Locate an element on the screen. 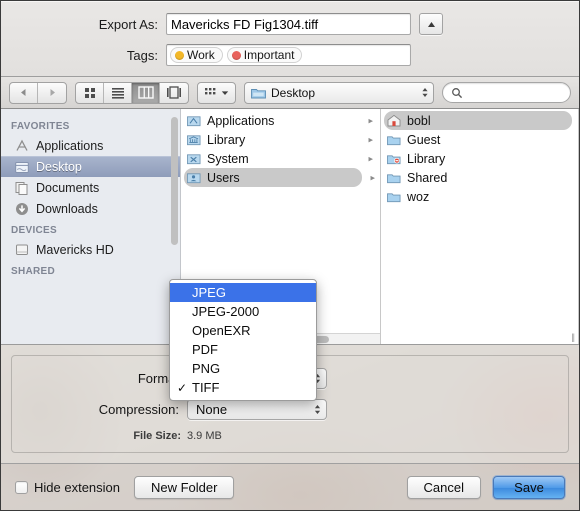  menu-item-openexr: OpenEXR is located at coordinates (243, 330).